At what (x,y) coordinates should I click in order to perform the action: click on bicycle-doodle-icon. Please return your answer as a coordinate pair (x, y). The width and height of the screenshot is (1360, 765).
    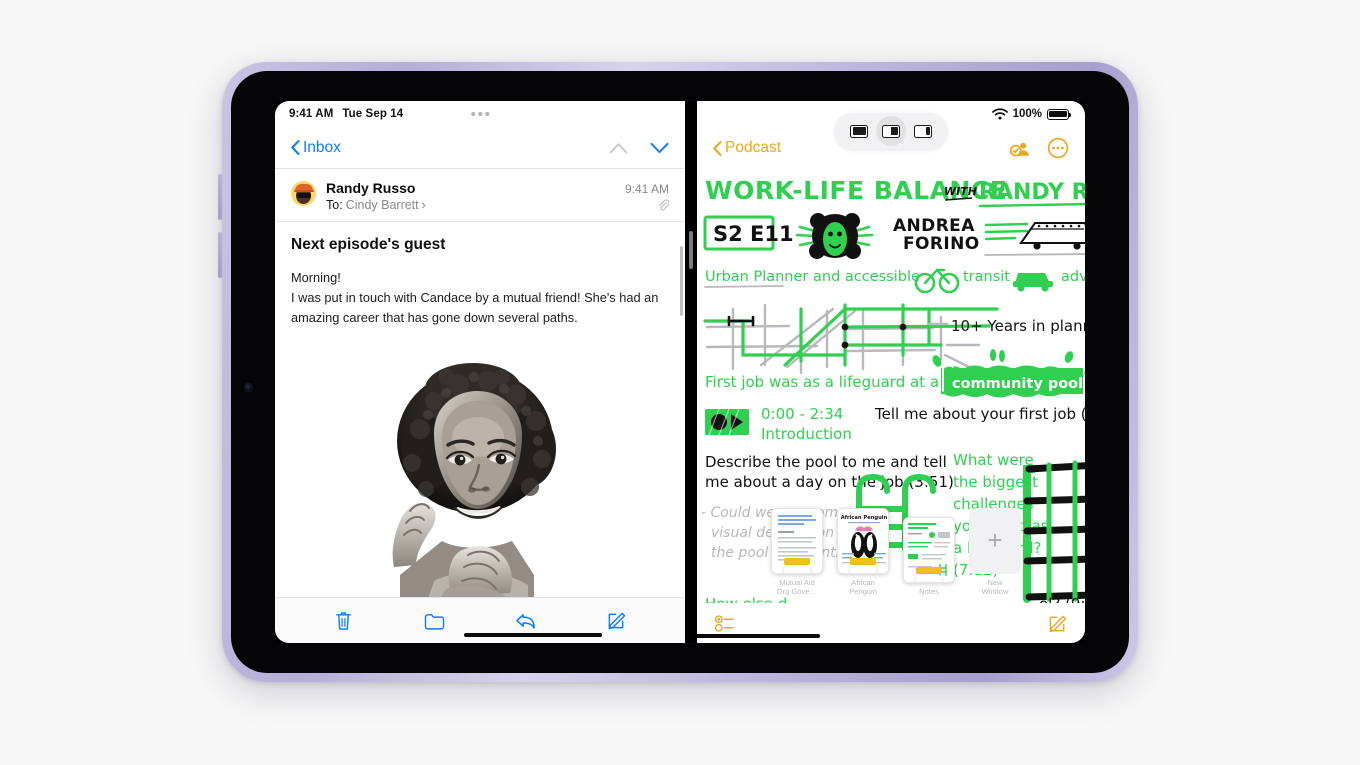
    Looking at the image, I should click on (937, 281).